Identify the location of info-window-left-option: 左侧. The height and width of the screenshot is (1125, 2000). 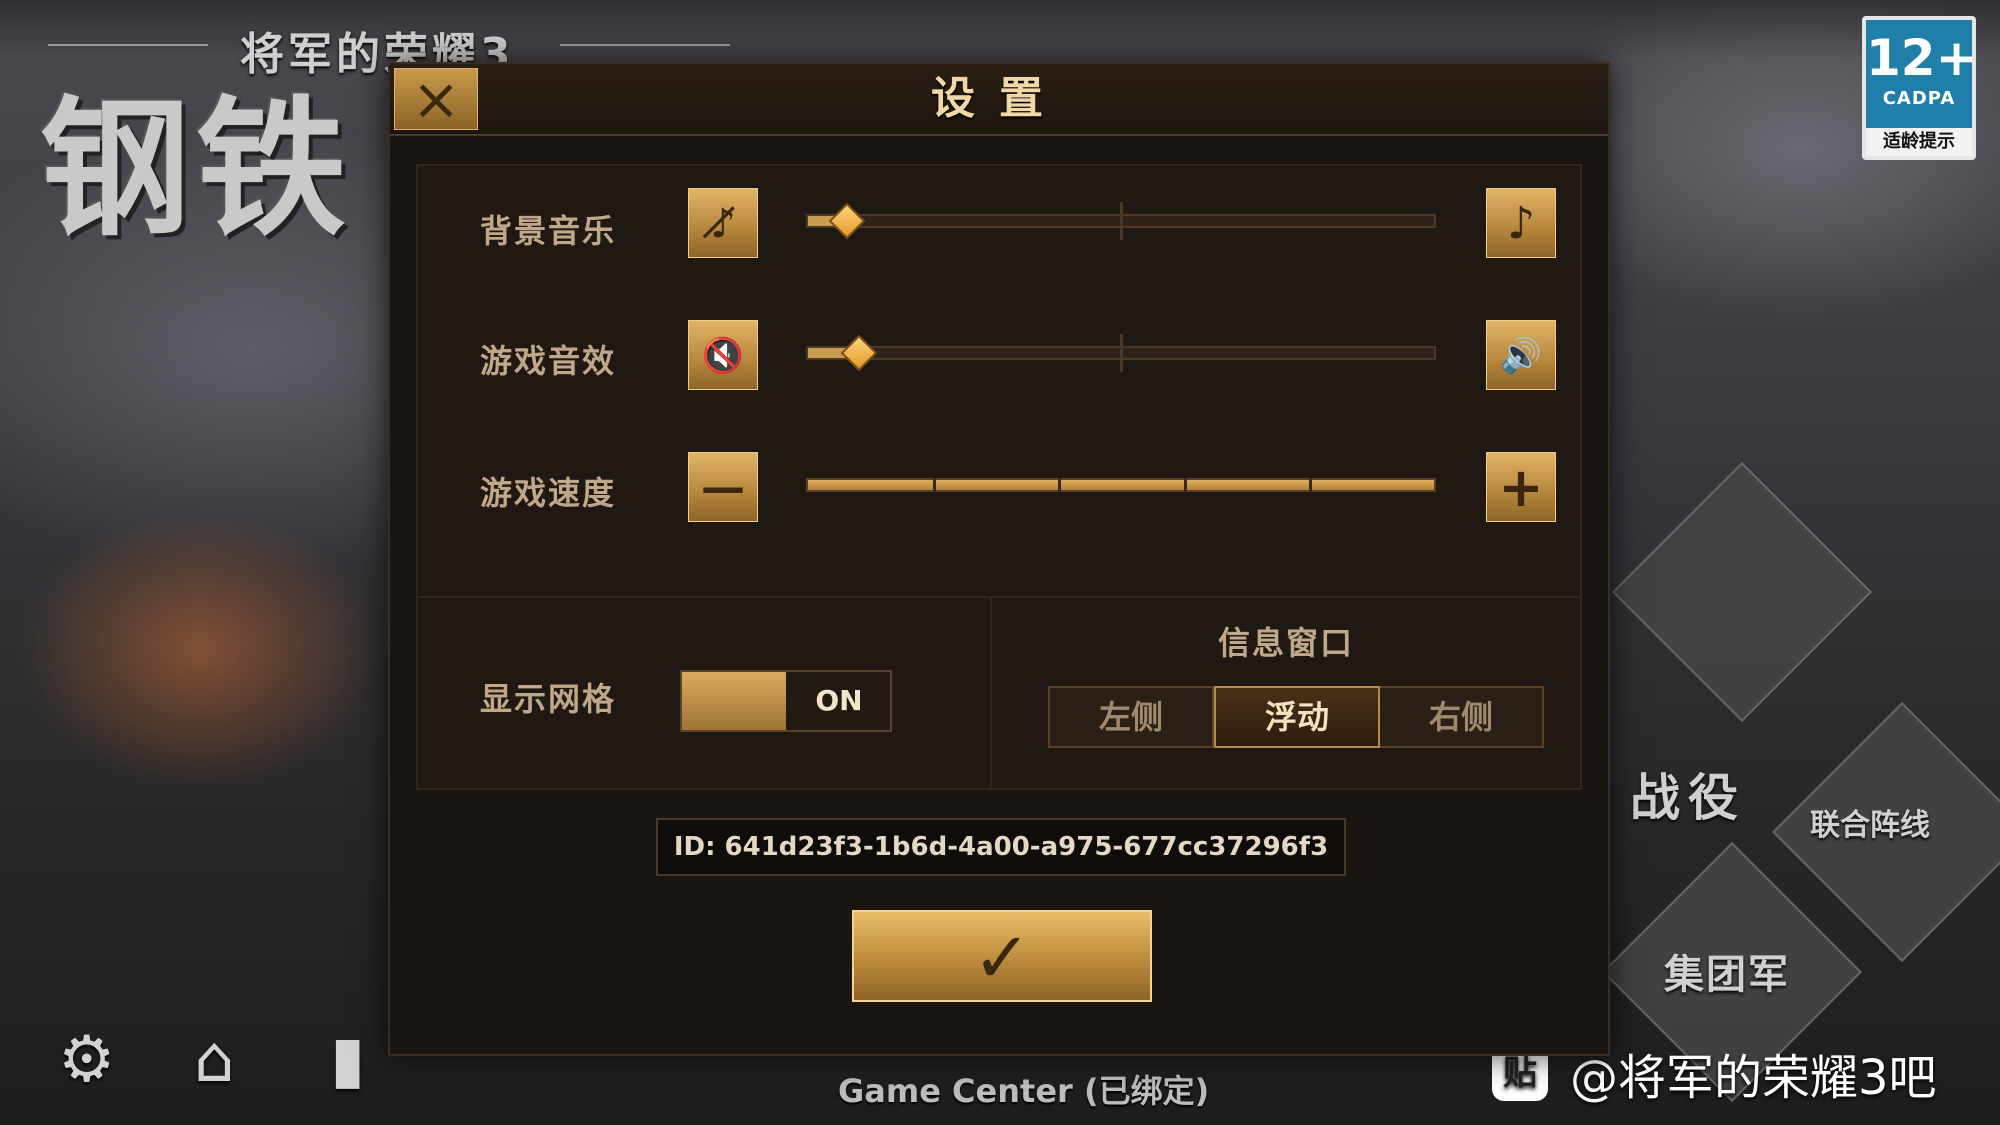
(1132, 717).